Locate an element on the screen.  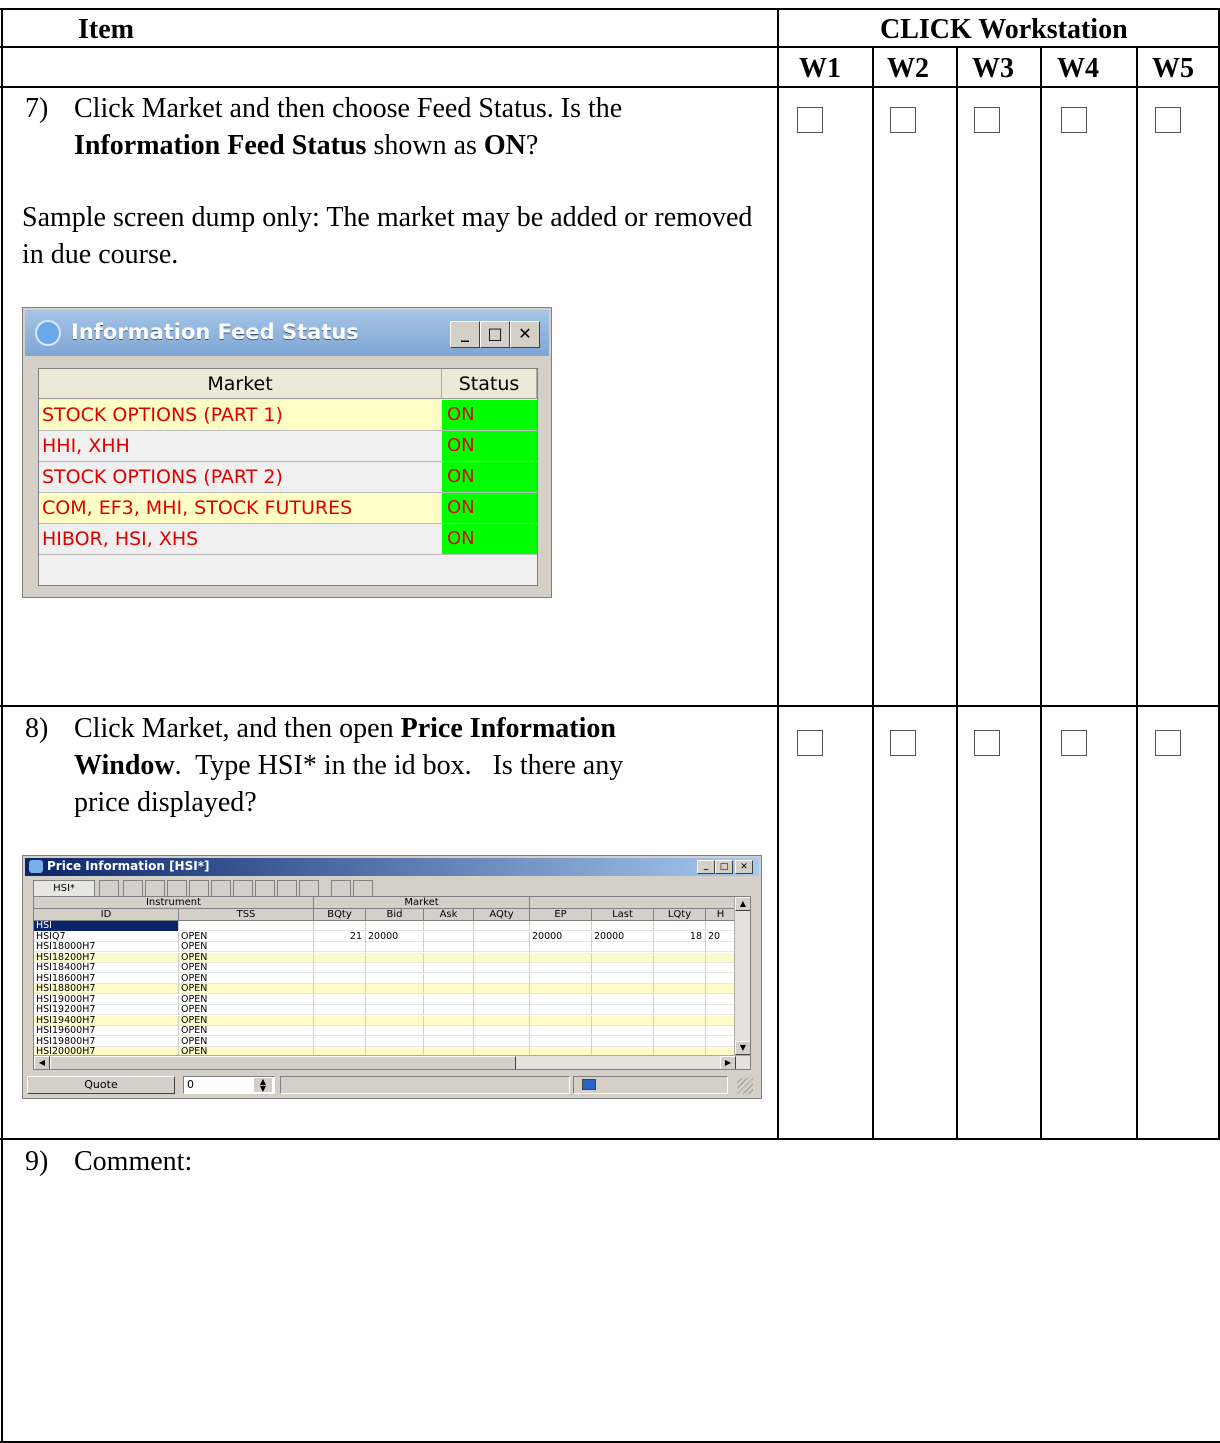
price-row: HSI19200H7 OPEN is located at coordinates (392, 1010).